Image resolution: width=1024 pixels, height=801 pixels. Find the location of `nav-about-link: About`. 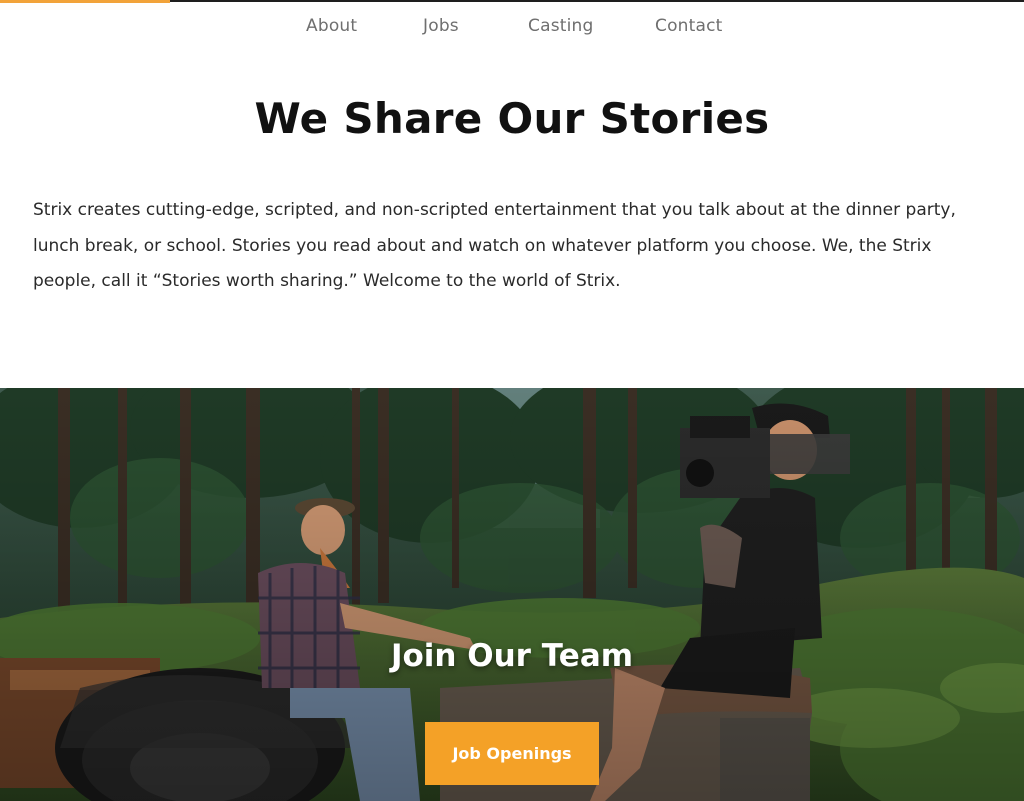

nav-about-link: About is located at coordinates (331, 26).